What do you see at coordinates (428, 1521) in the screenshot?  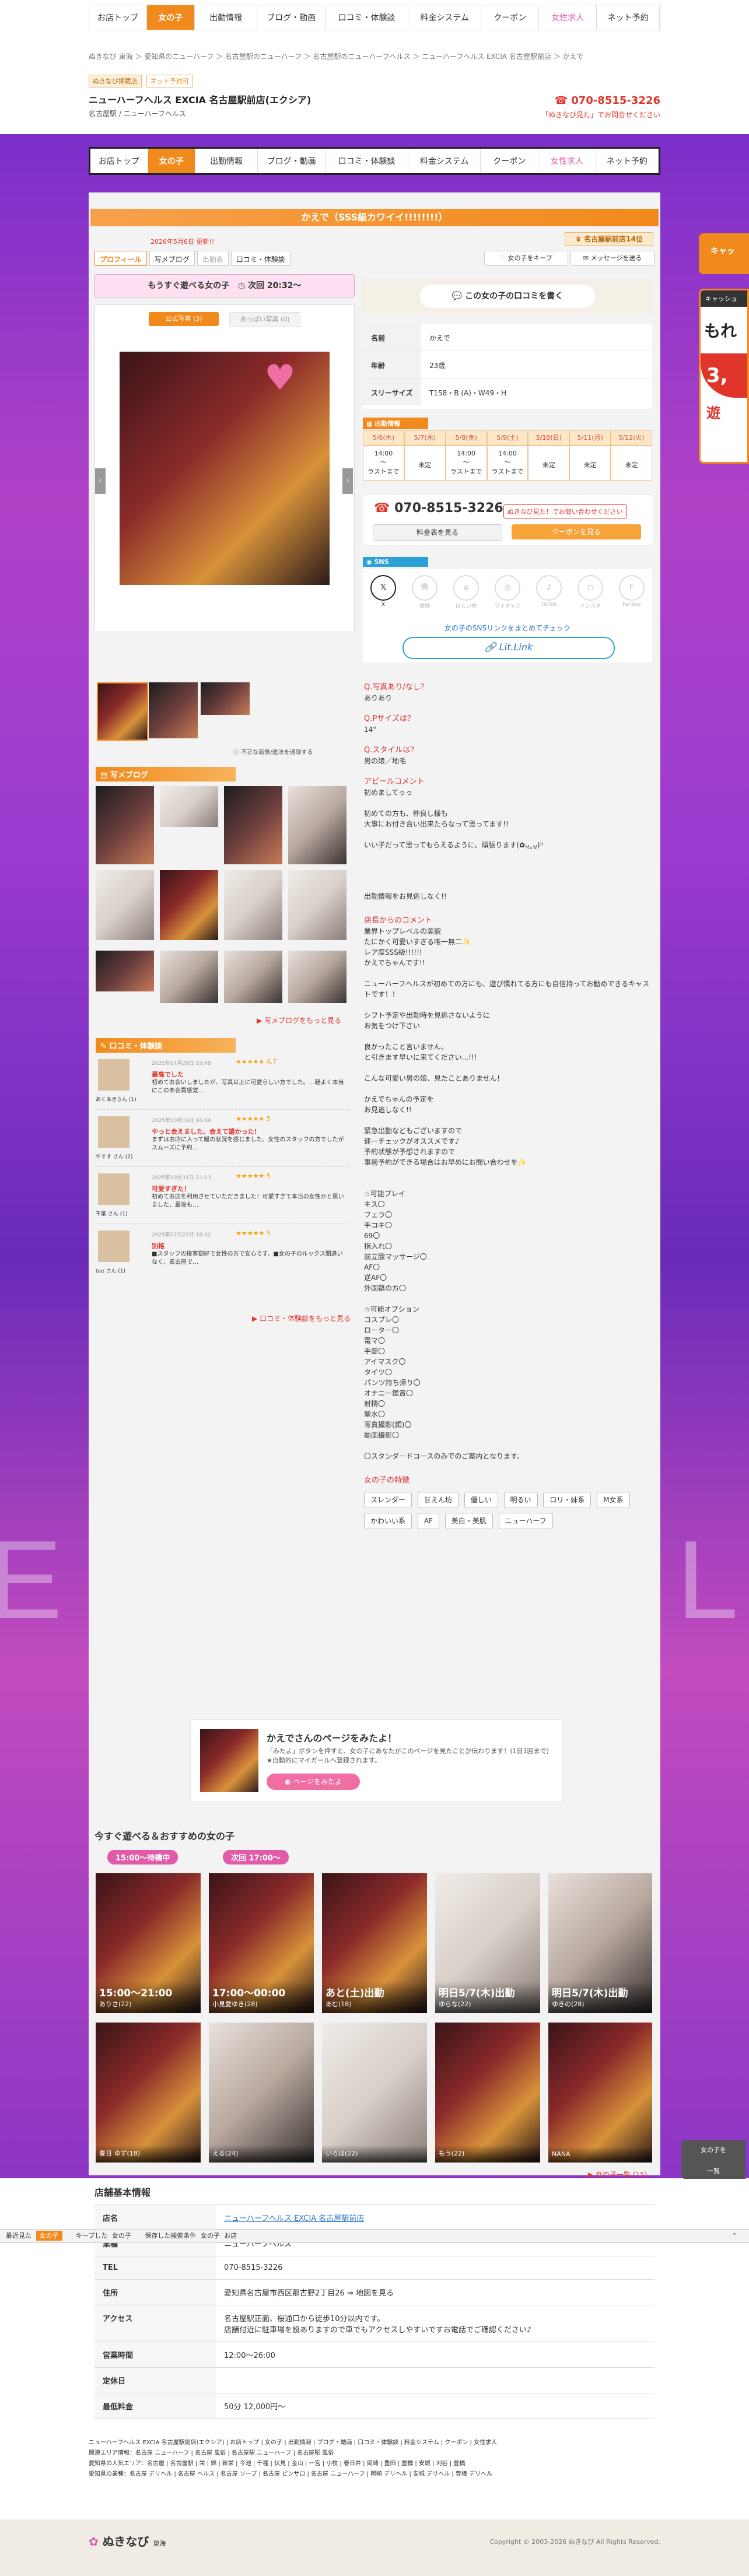 I see `trait-tag: AF` at bounding box center [428, 1521].